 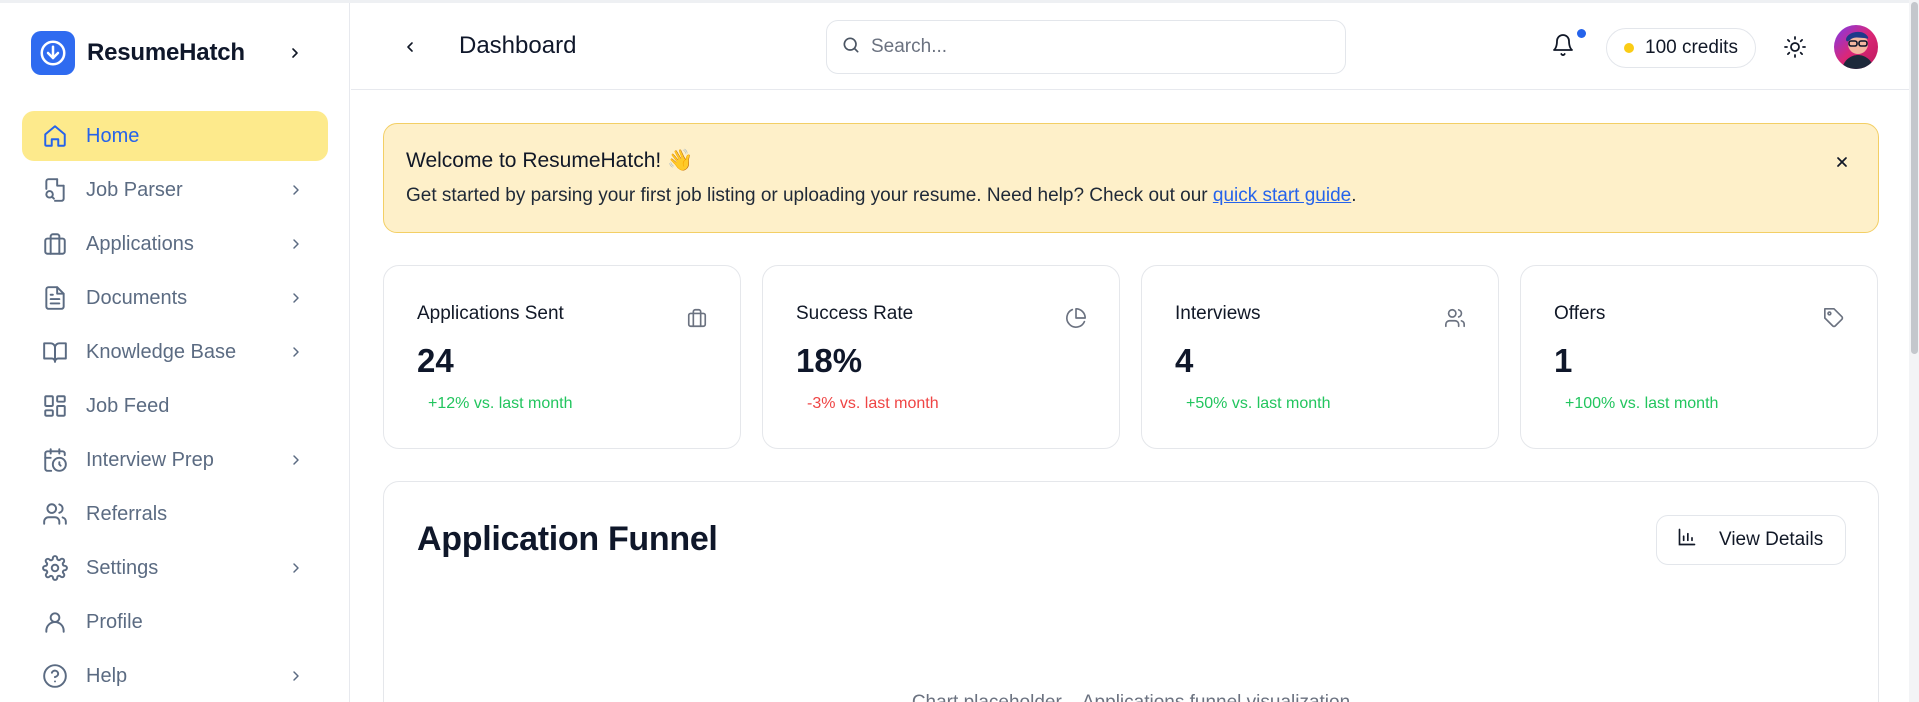 I want to click on avatar, so click(x=1856, y=47).